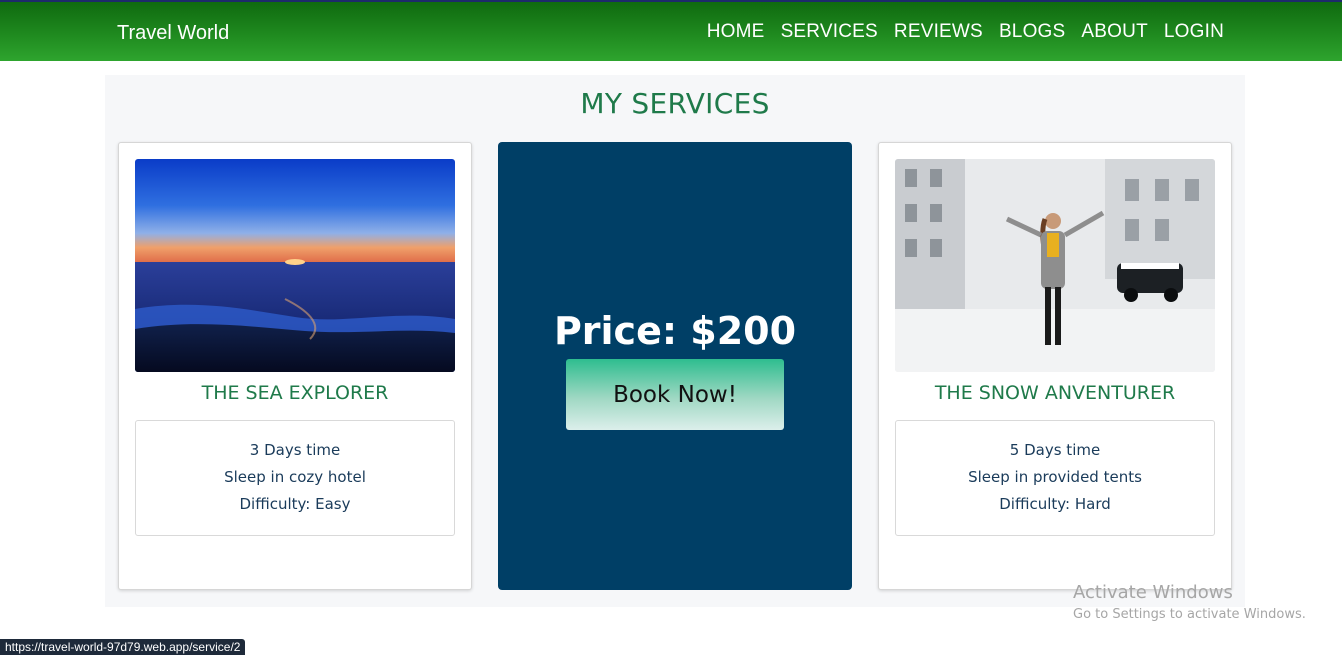 The width and height of the screenshot is (1342, 655). I want to click on detail-difficulty: Difficulty: Easy, so click(295, 504).